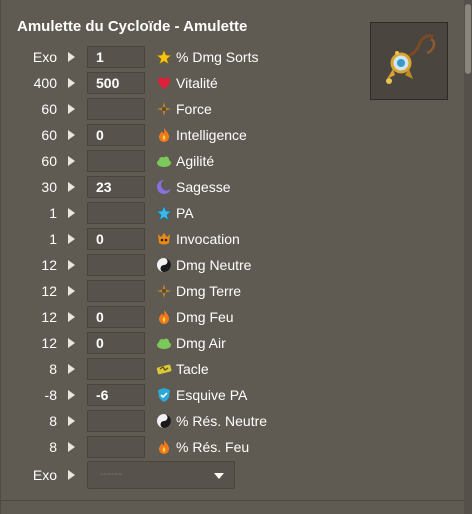  Describe the element at coordinates (164, 369) in the screenshot. I see `tackle-icon` at that location.